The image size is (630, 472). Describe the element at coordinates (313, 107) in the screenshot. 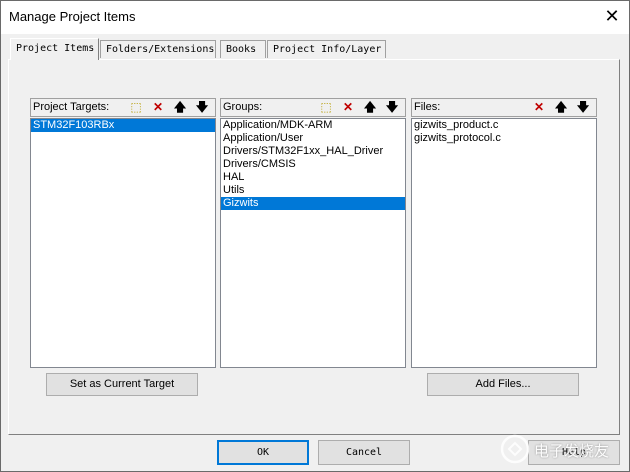

I see `groups-header: Groups: ⬚ ✕ 🡅 🡇` at that location.